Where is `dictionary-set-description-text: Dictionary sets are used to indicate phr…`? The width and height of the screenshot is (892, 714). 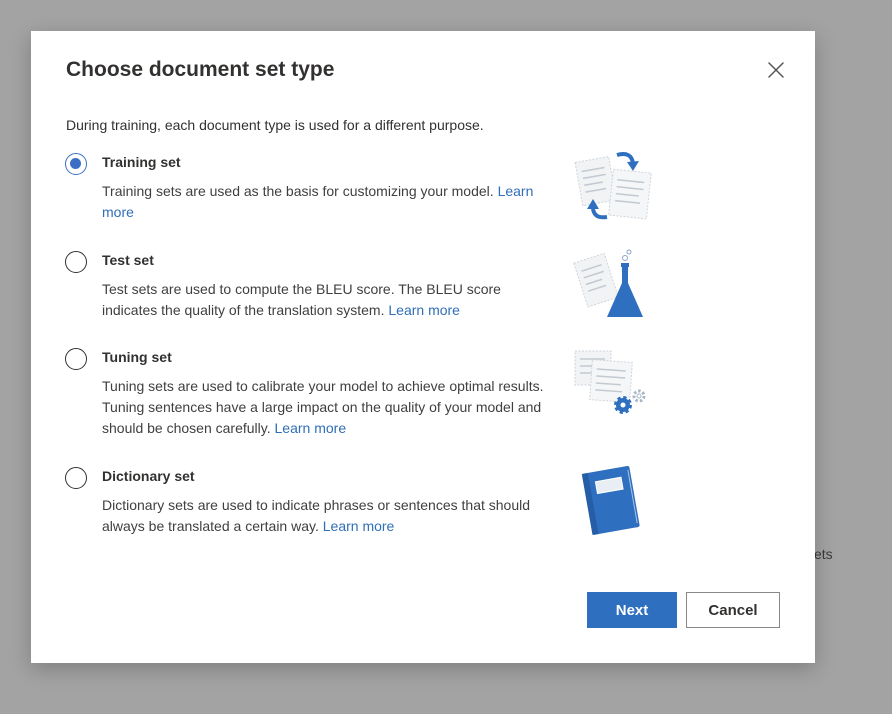
dictionary-set-description-text: Dictionary sets are used to indicate phr… is located at coordinates (316, 515).